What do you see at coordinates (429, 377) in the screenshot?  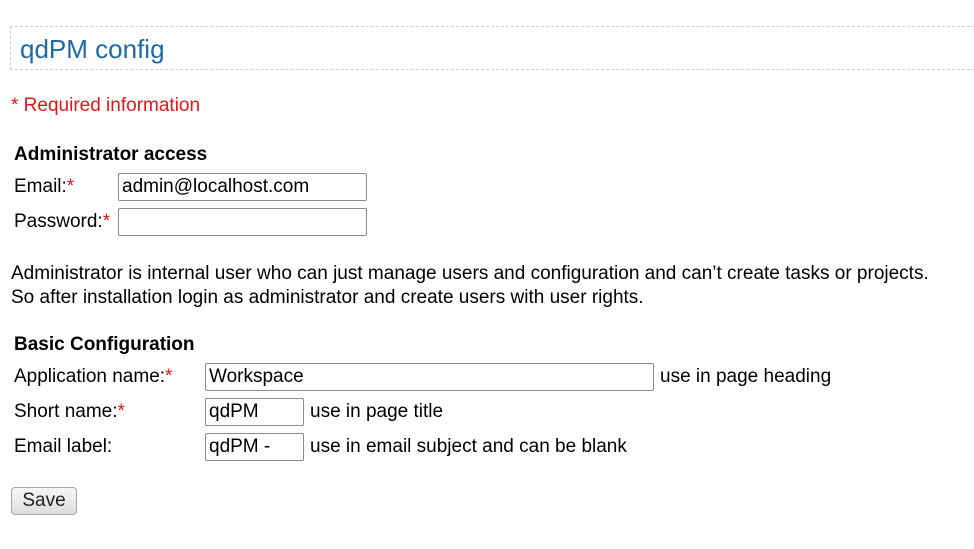 I see `application-name-field` at bounding box center [429, 377].